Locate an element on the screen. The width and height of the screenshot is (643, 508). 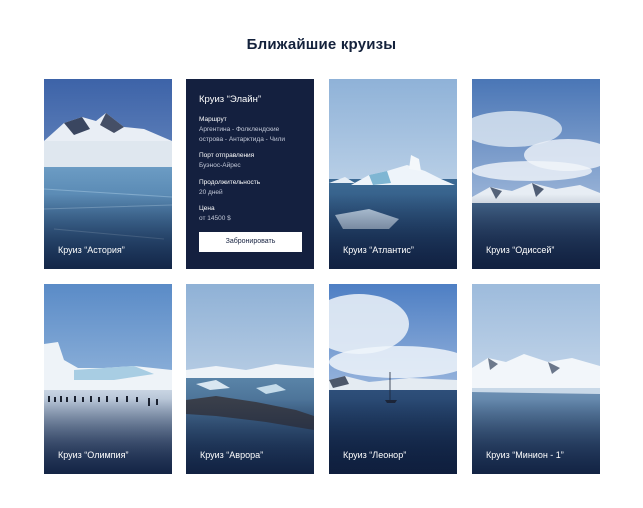
route-label: Маршрут is located at coordinates (213, 119).